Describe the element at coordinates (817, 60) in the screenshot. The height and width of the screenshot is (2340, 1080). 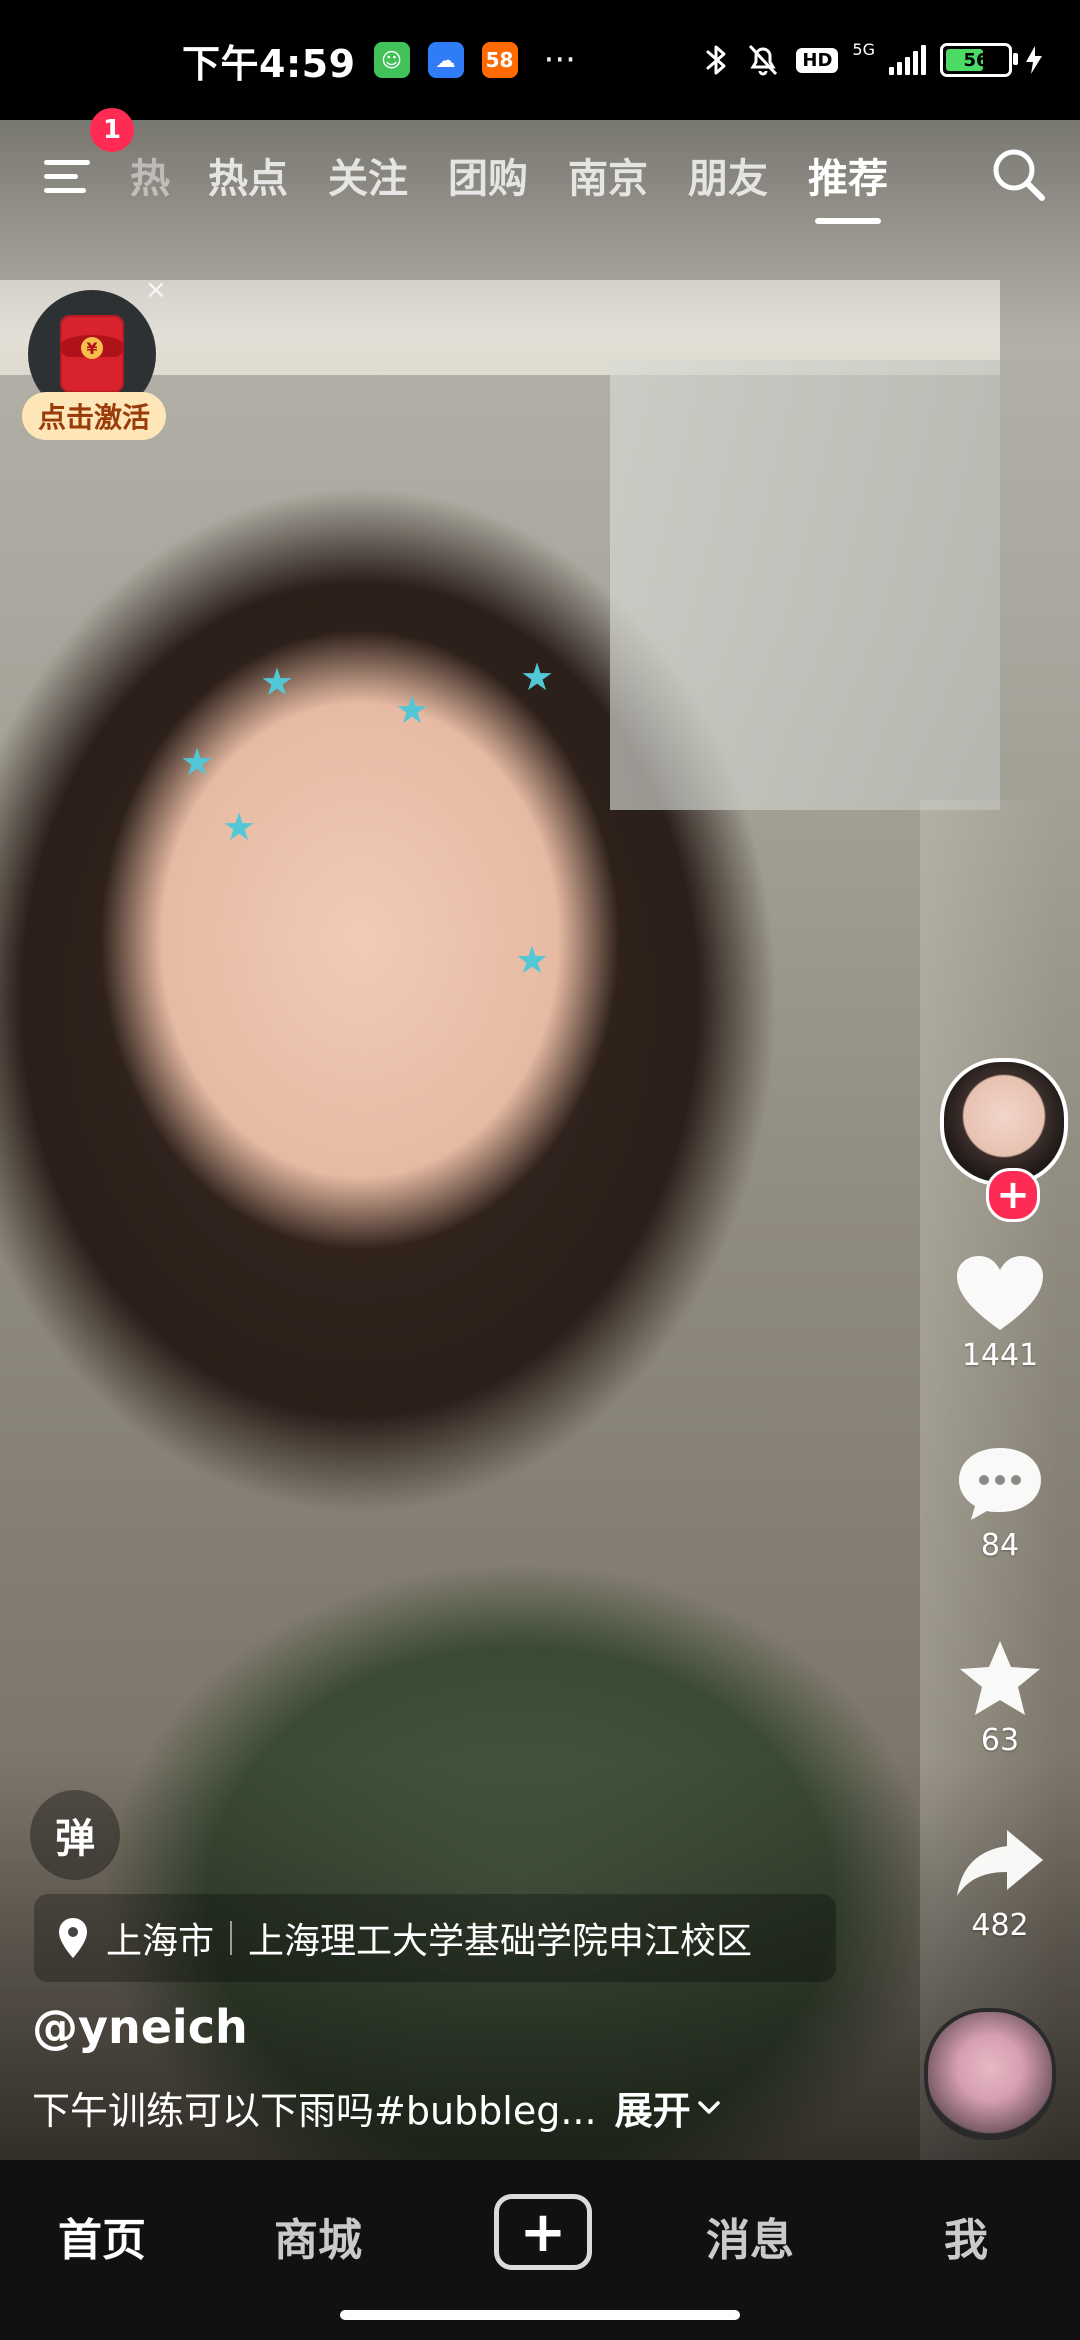
I see `hd-indicator: HD` at that location.